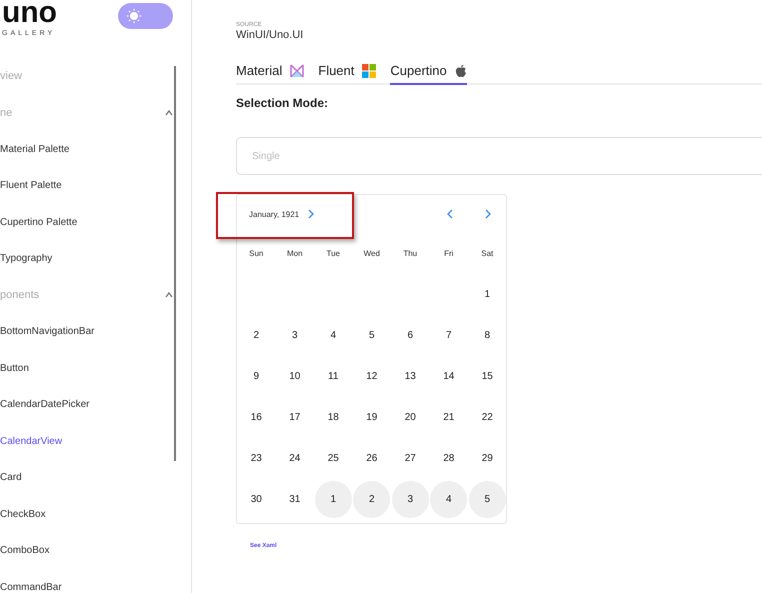 The height and width of the screenshot is (593, 762). I want to click on calendar-day: 7, so click(449, 335).